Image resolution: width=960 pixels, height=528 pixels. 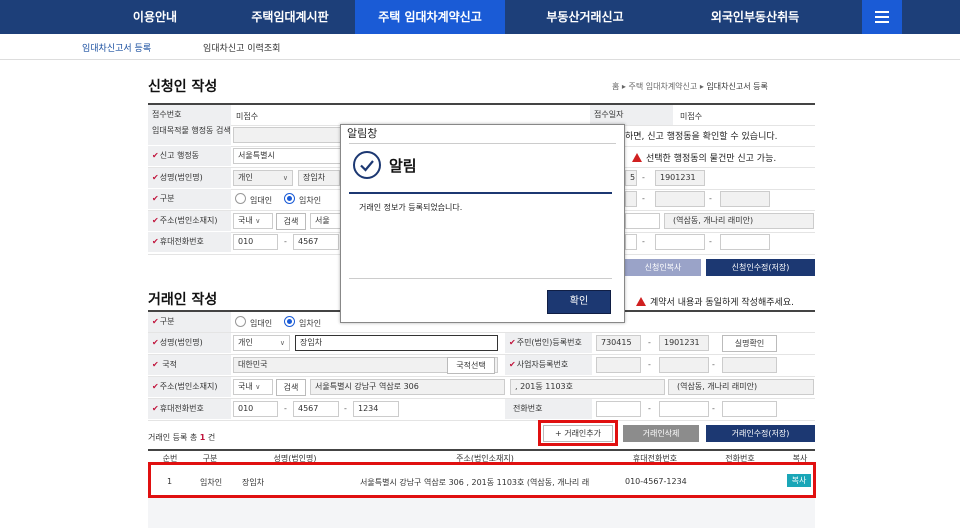 I want to click on bizno-label: ✔사업자등록번호, so click(x=548, y=365).